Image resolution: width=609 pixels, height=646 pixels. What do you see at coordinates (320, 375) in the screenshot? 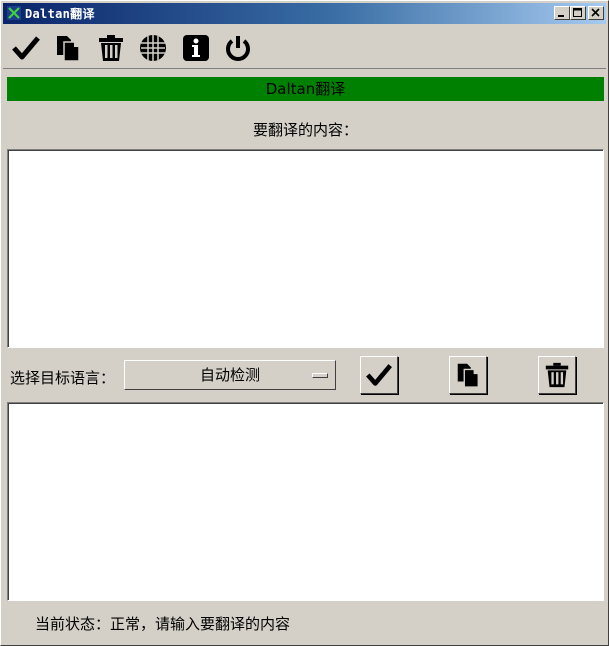
I see `dropdown-indicator-icon` at bounding box center [320, 375].